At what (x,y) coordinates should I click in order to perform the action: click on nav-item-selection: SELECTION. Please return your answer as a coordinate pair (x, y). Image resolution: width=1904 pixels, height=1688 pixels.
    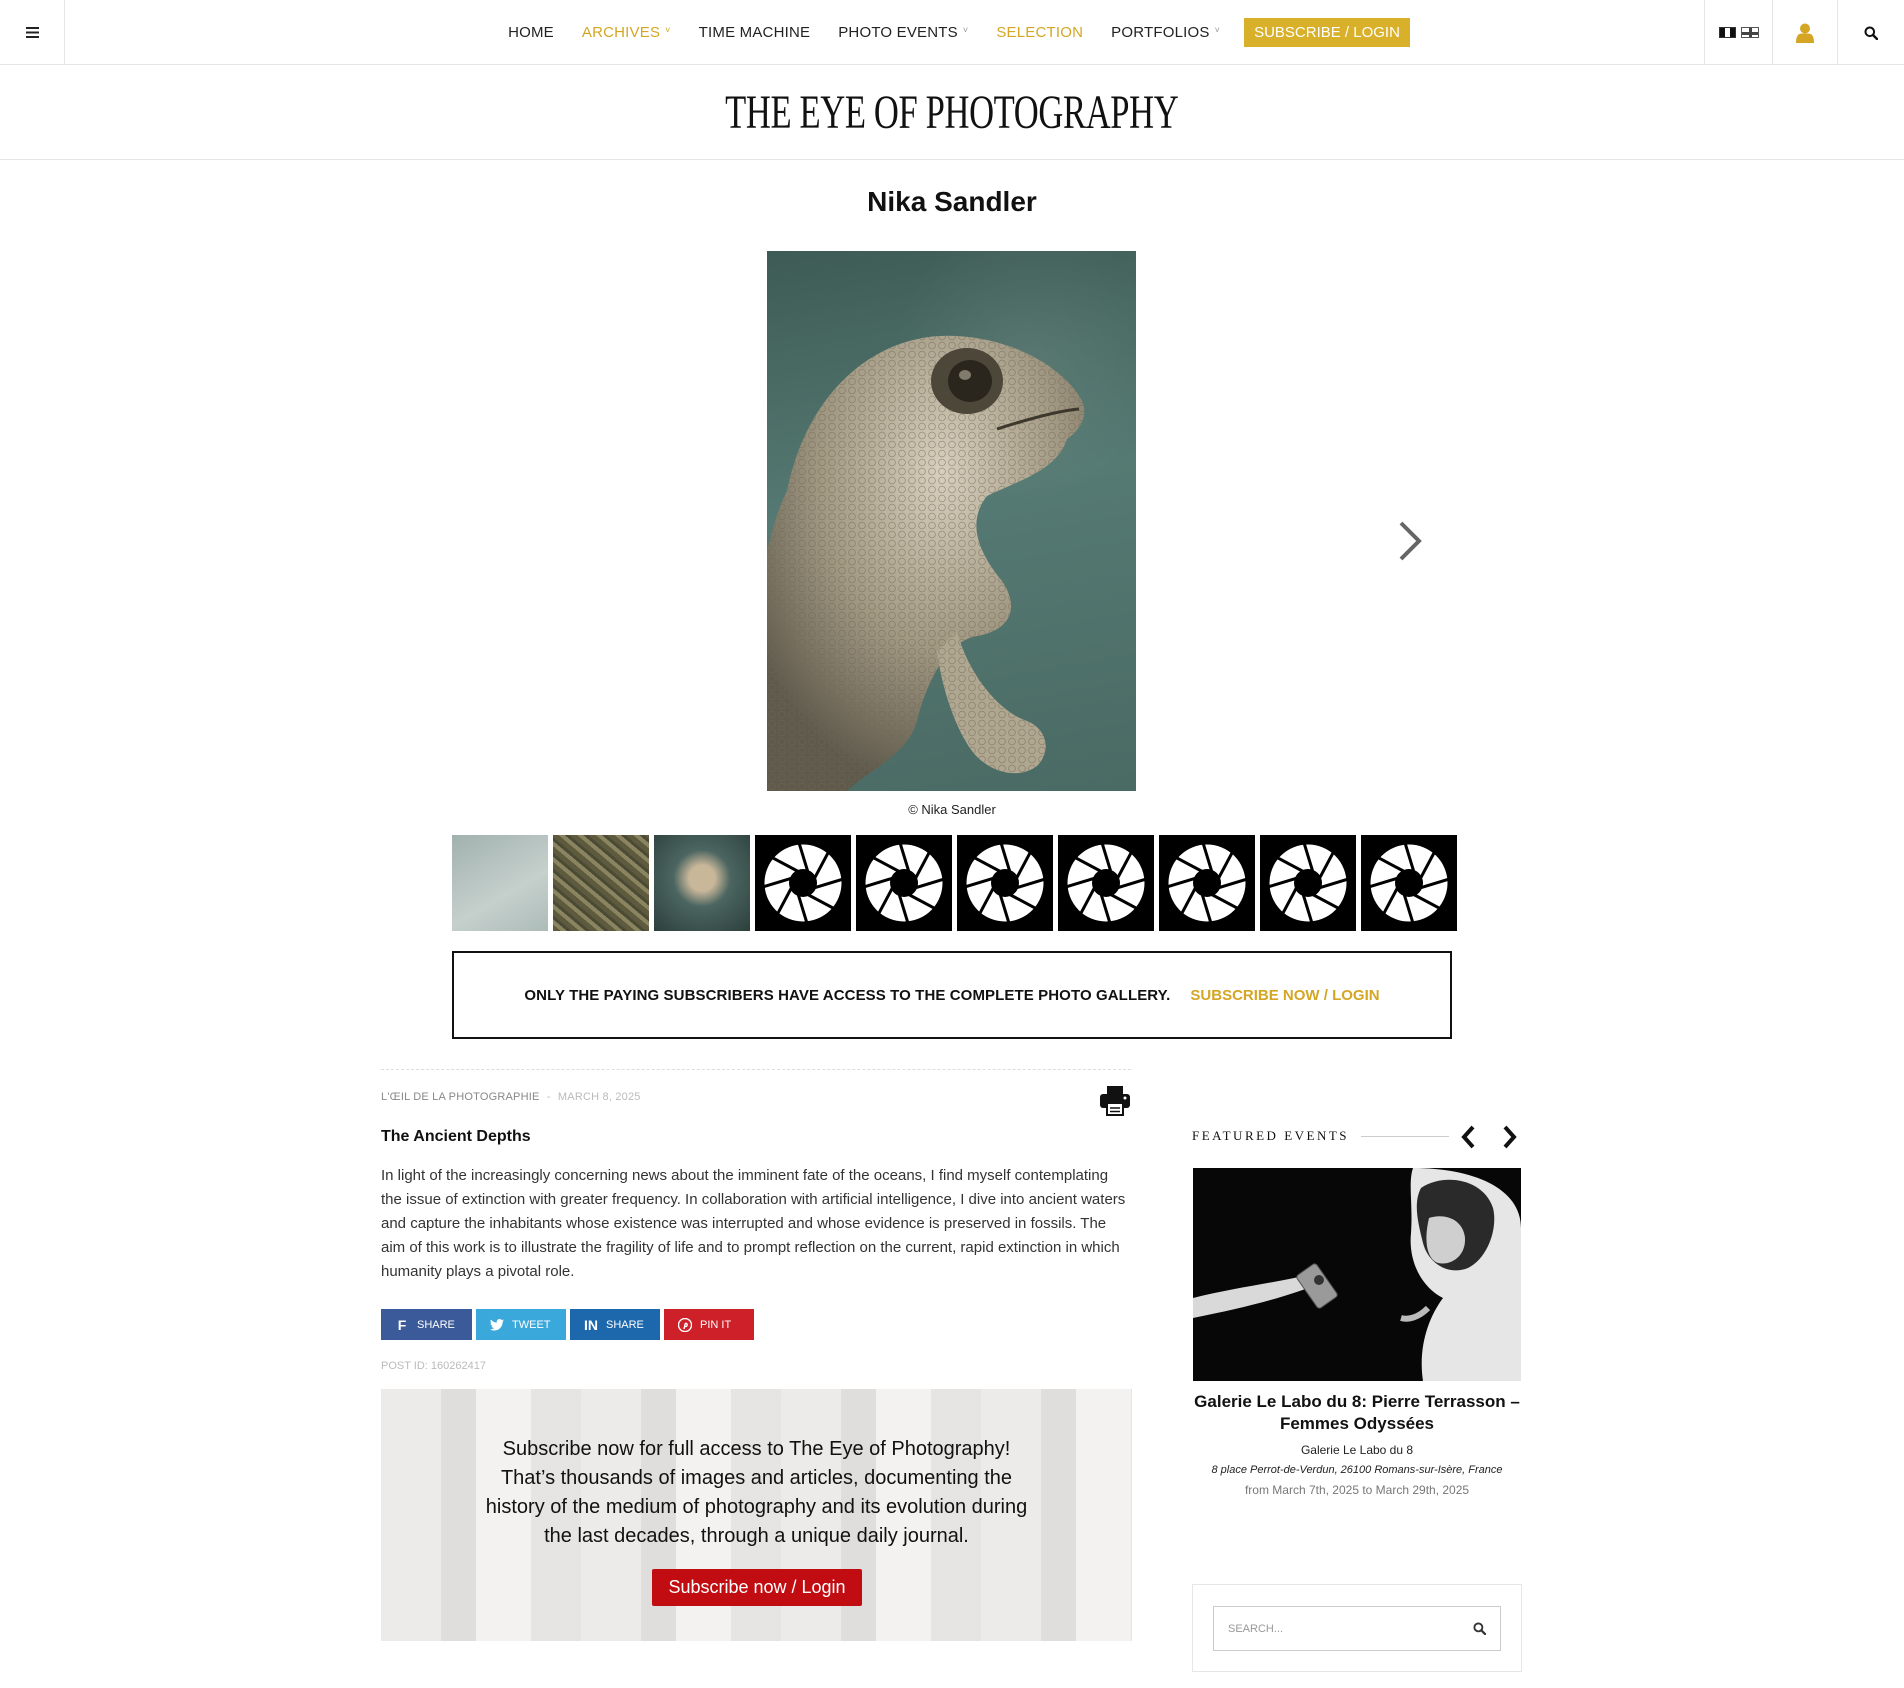
    Looking at the image, I should click on (1039, 32).